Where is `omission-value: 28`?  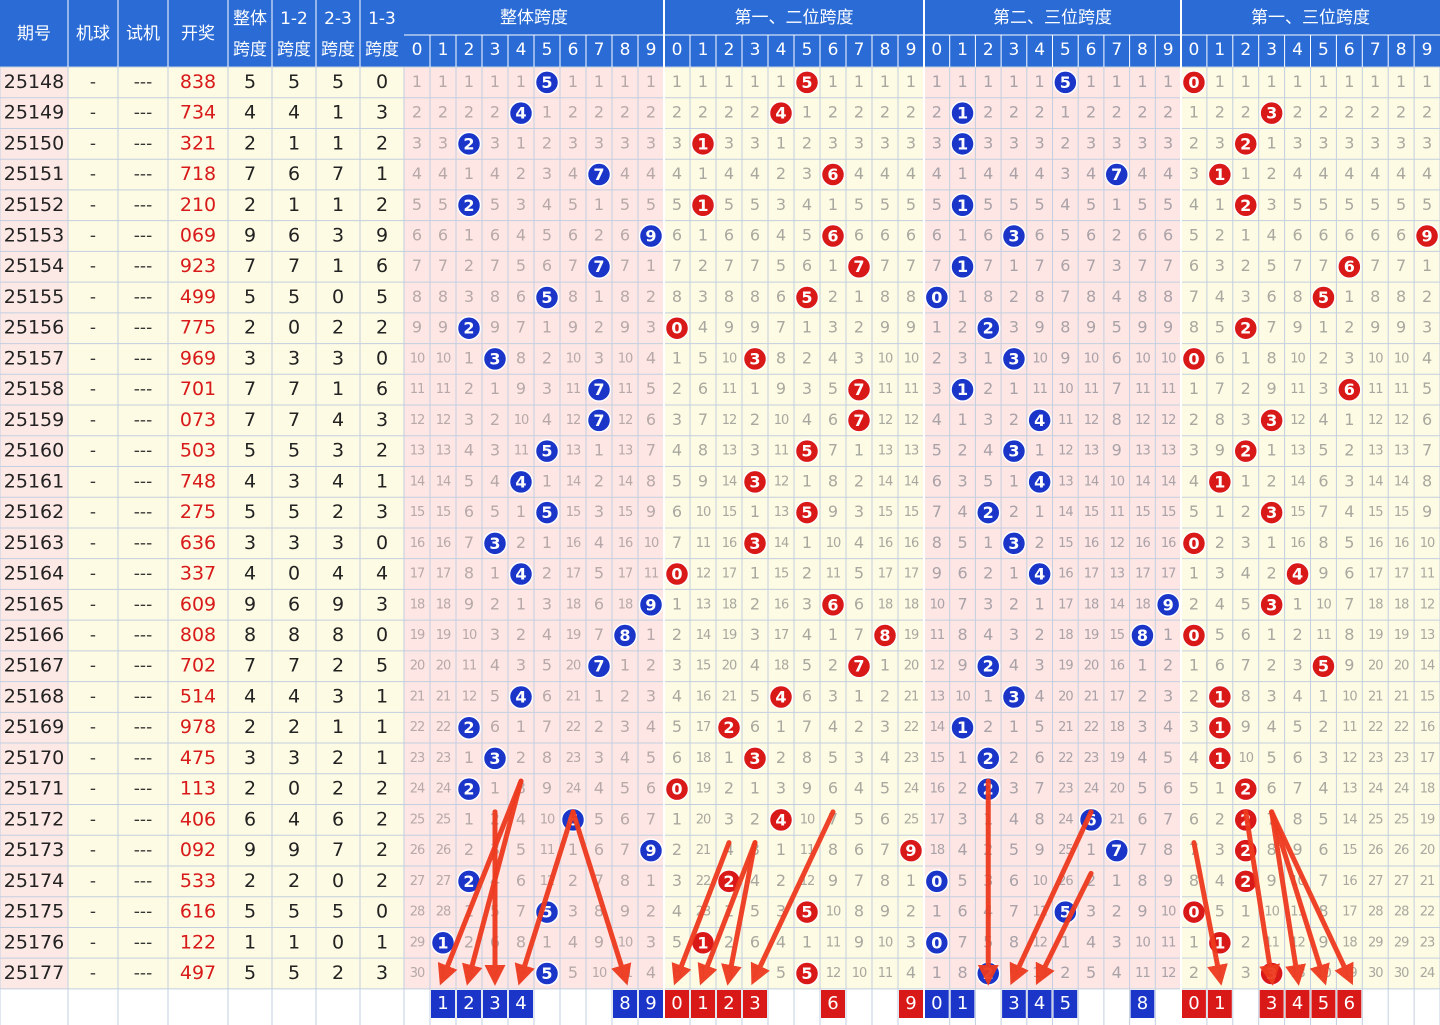
omission-value: 28 is located at coordinates (1375, 912).